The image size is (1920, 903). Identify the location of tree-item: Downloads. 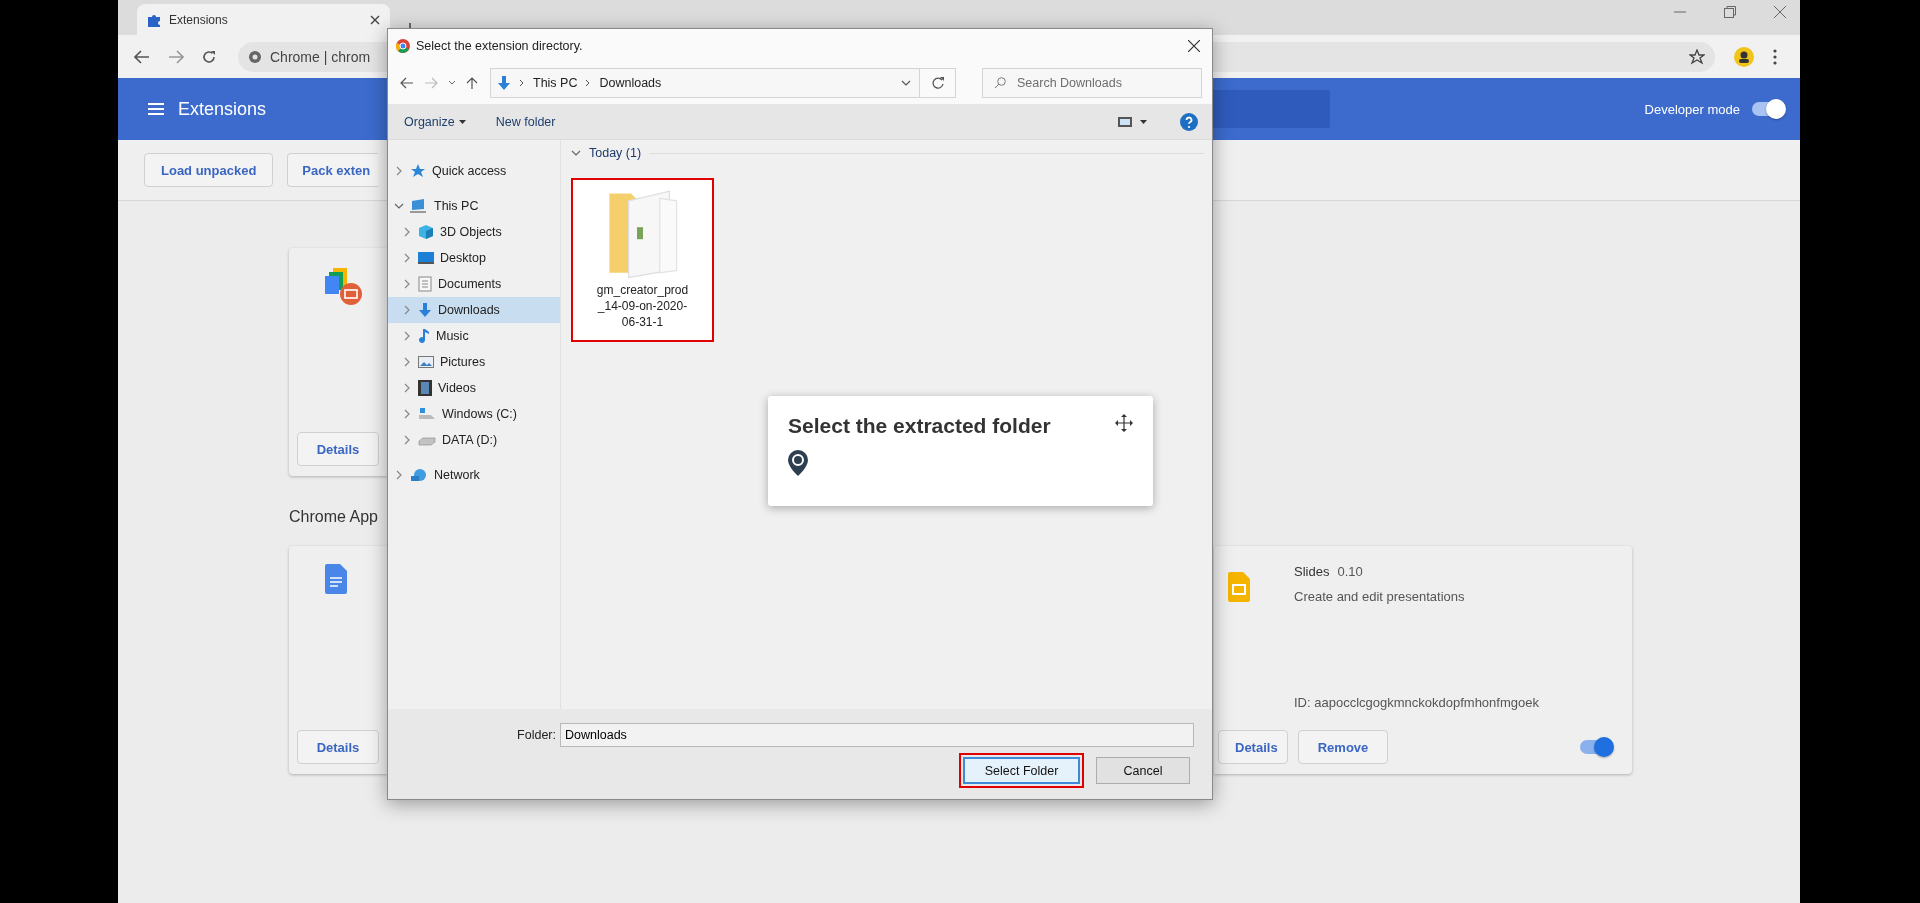
(474, 310).